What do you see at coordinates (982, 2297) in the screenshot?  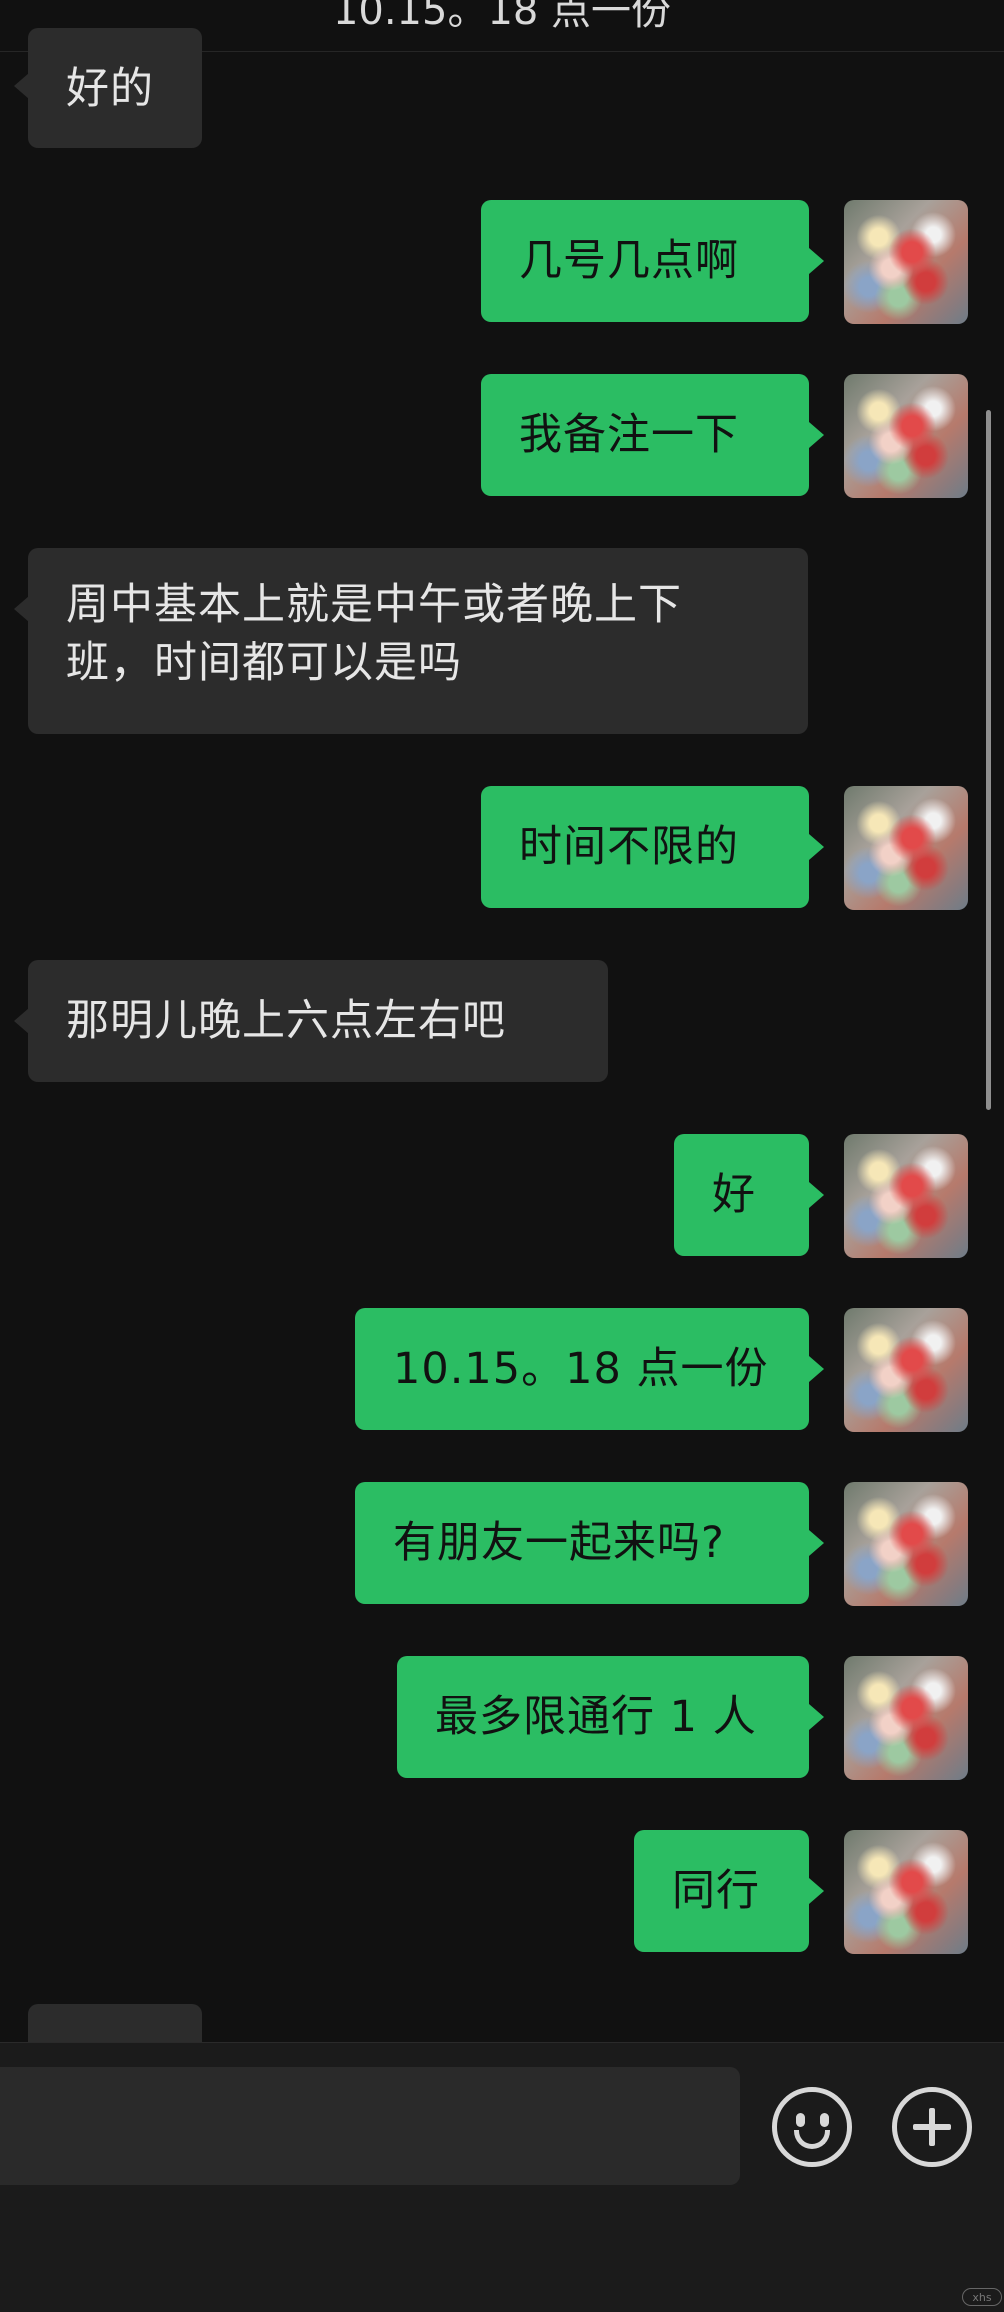 I see `watermark: xhs` at bounding box center [982, 2297].